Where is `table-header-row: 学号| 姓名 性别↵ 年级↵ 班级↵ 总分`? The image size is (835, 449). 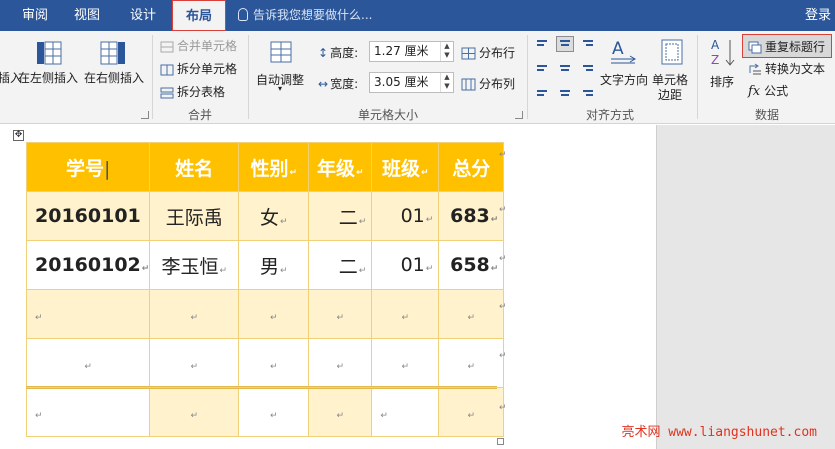 table-header-row: 学号| 姓名 性别↵ 年级↵ 班级↵ 总分 is located at coordinates (265, 167).